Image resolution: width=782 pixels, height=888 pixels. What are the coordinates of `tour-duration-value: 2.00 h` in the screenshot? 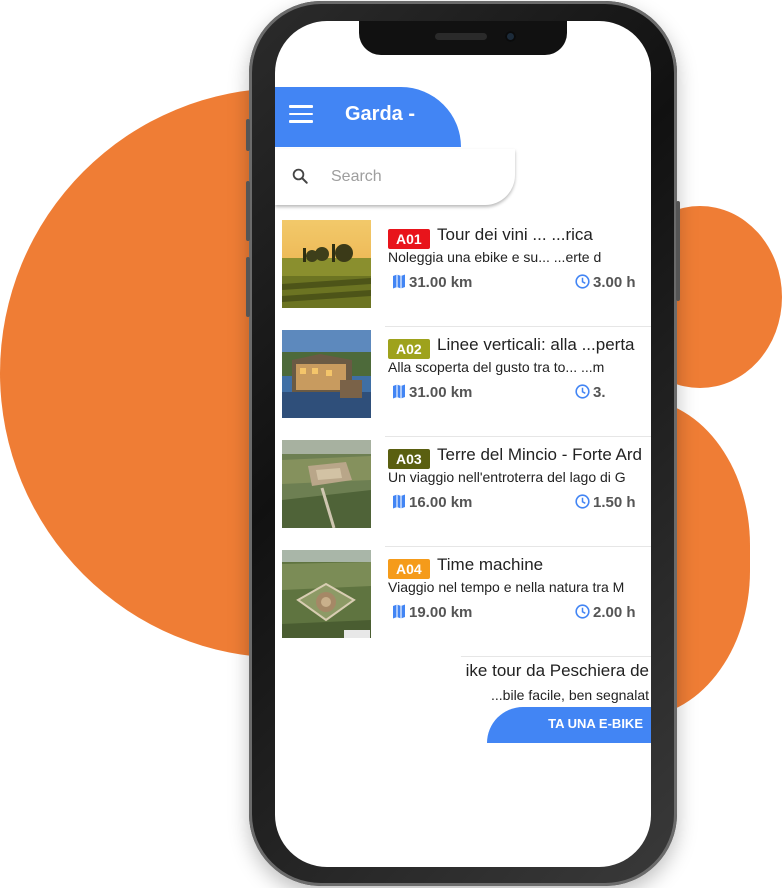 It's located at (614, 612).